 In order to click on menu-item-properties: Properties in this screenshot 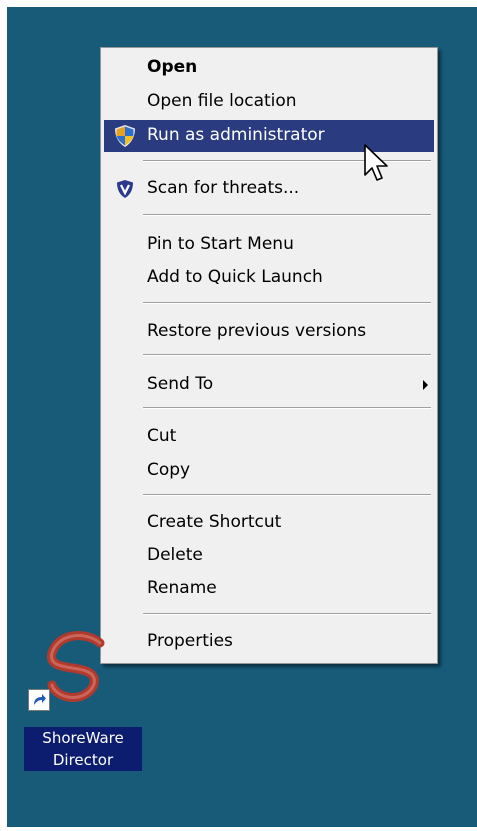, I will do `click(269, 642)`.